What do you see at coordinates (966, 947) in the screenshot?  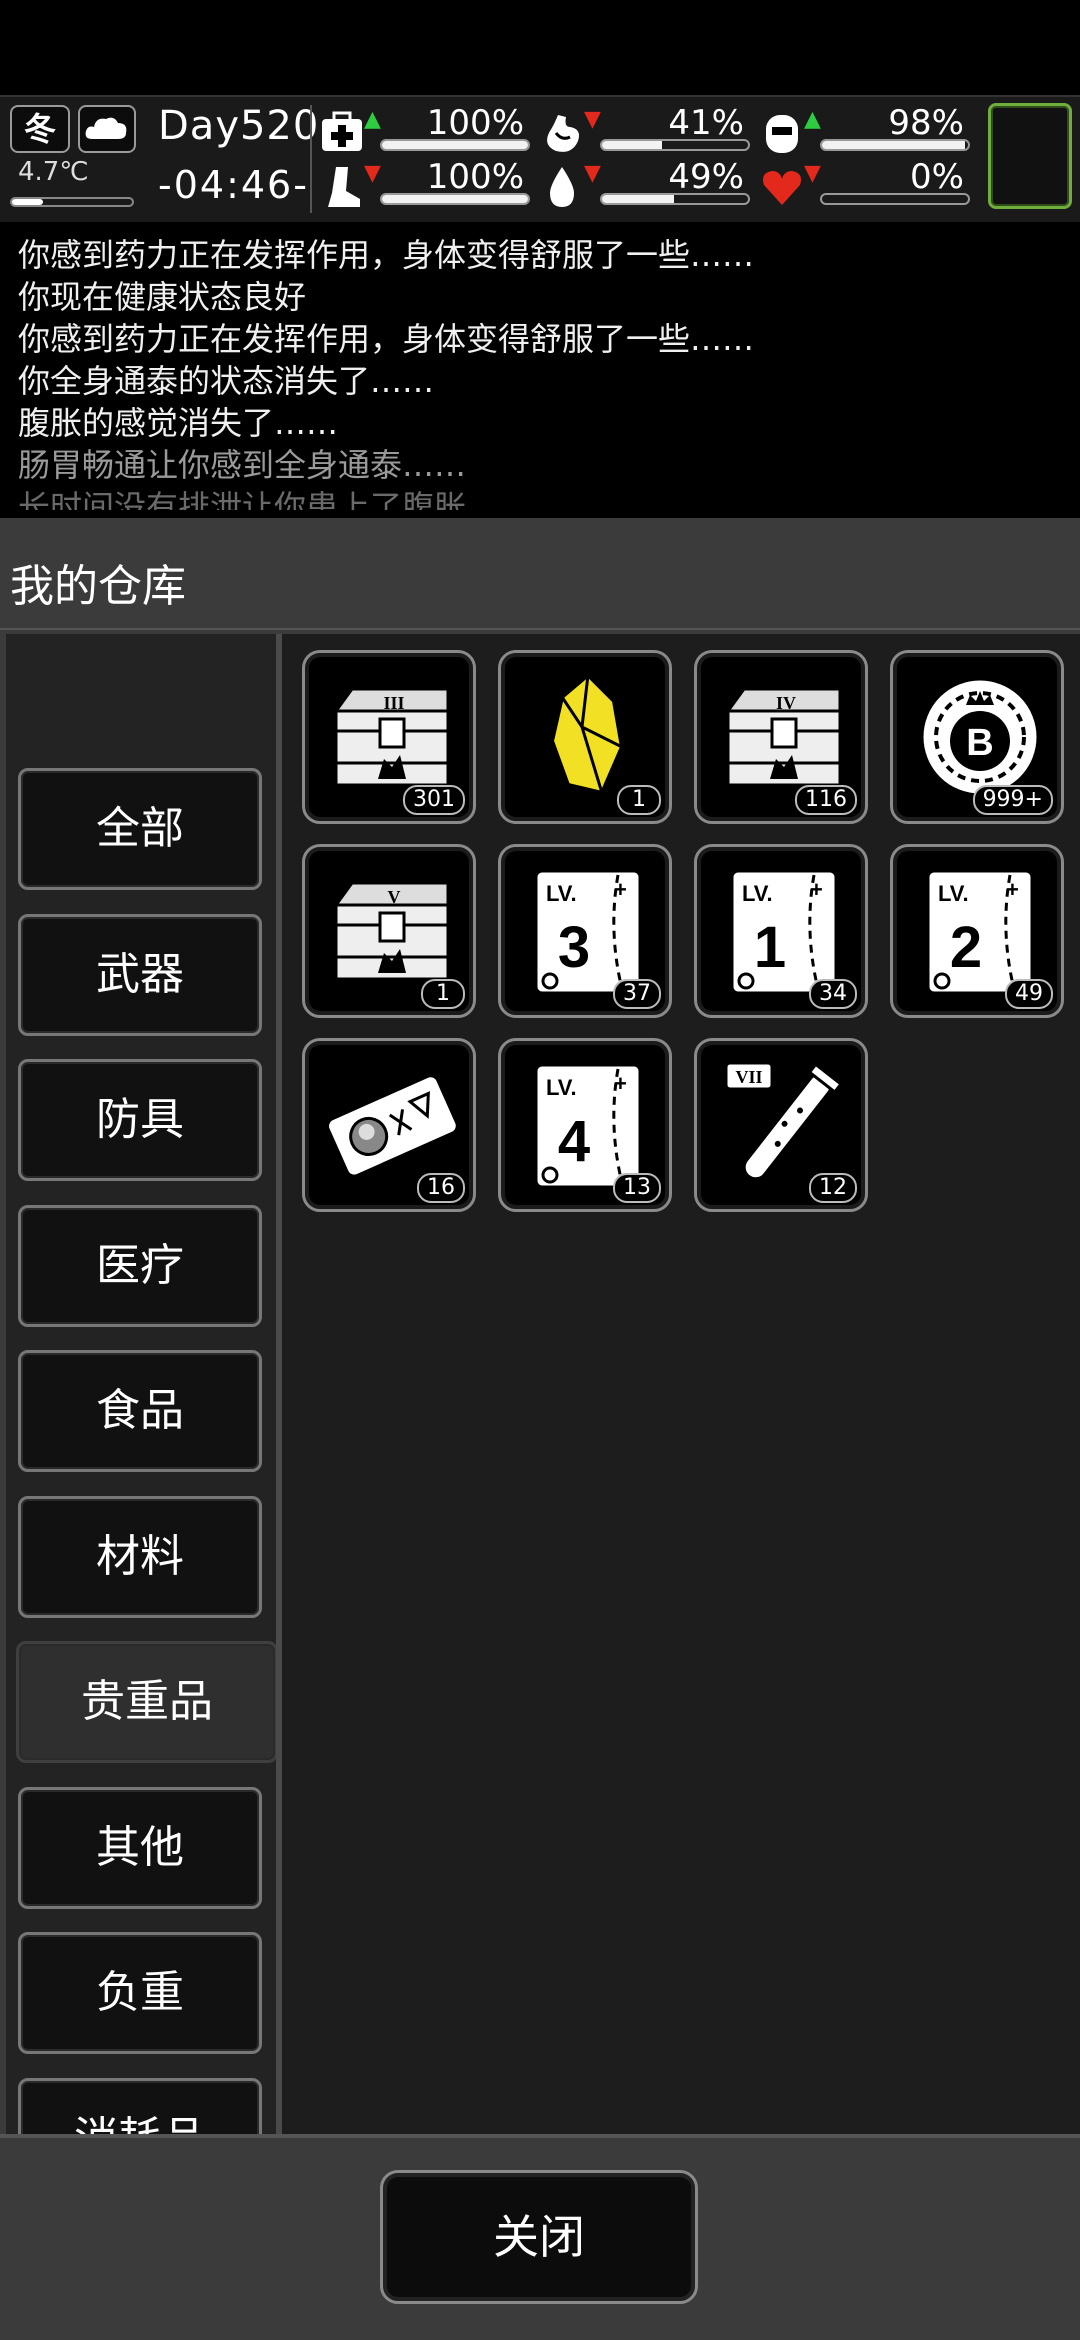 I see `svg-text: 2` at bounding box center [966, 947].